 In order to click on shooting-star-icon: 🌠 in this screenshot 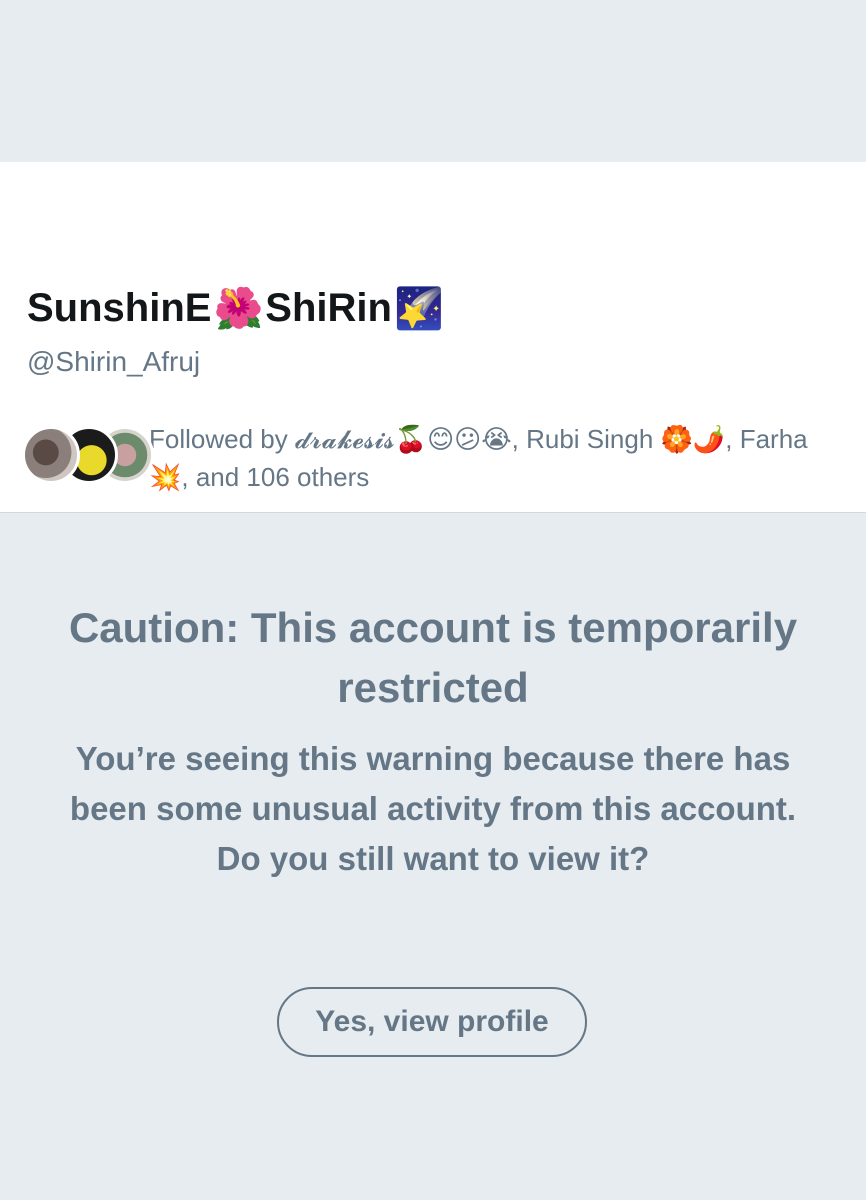, I will do `click(418, 308)`.